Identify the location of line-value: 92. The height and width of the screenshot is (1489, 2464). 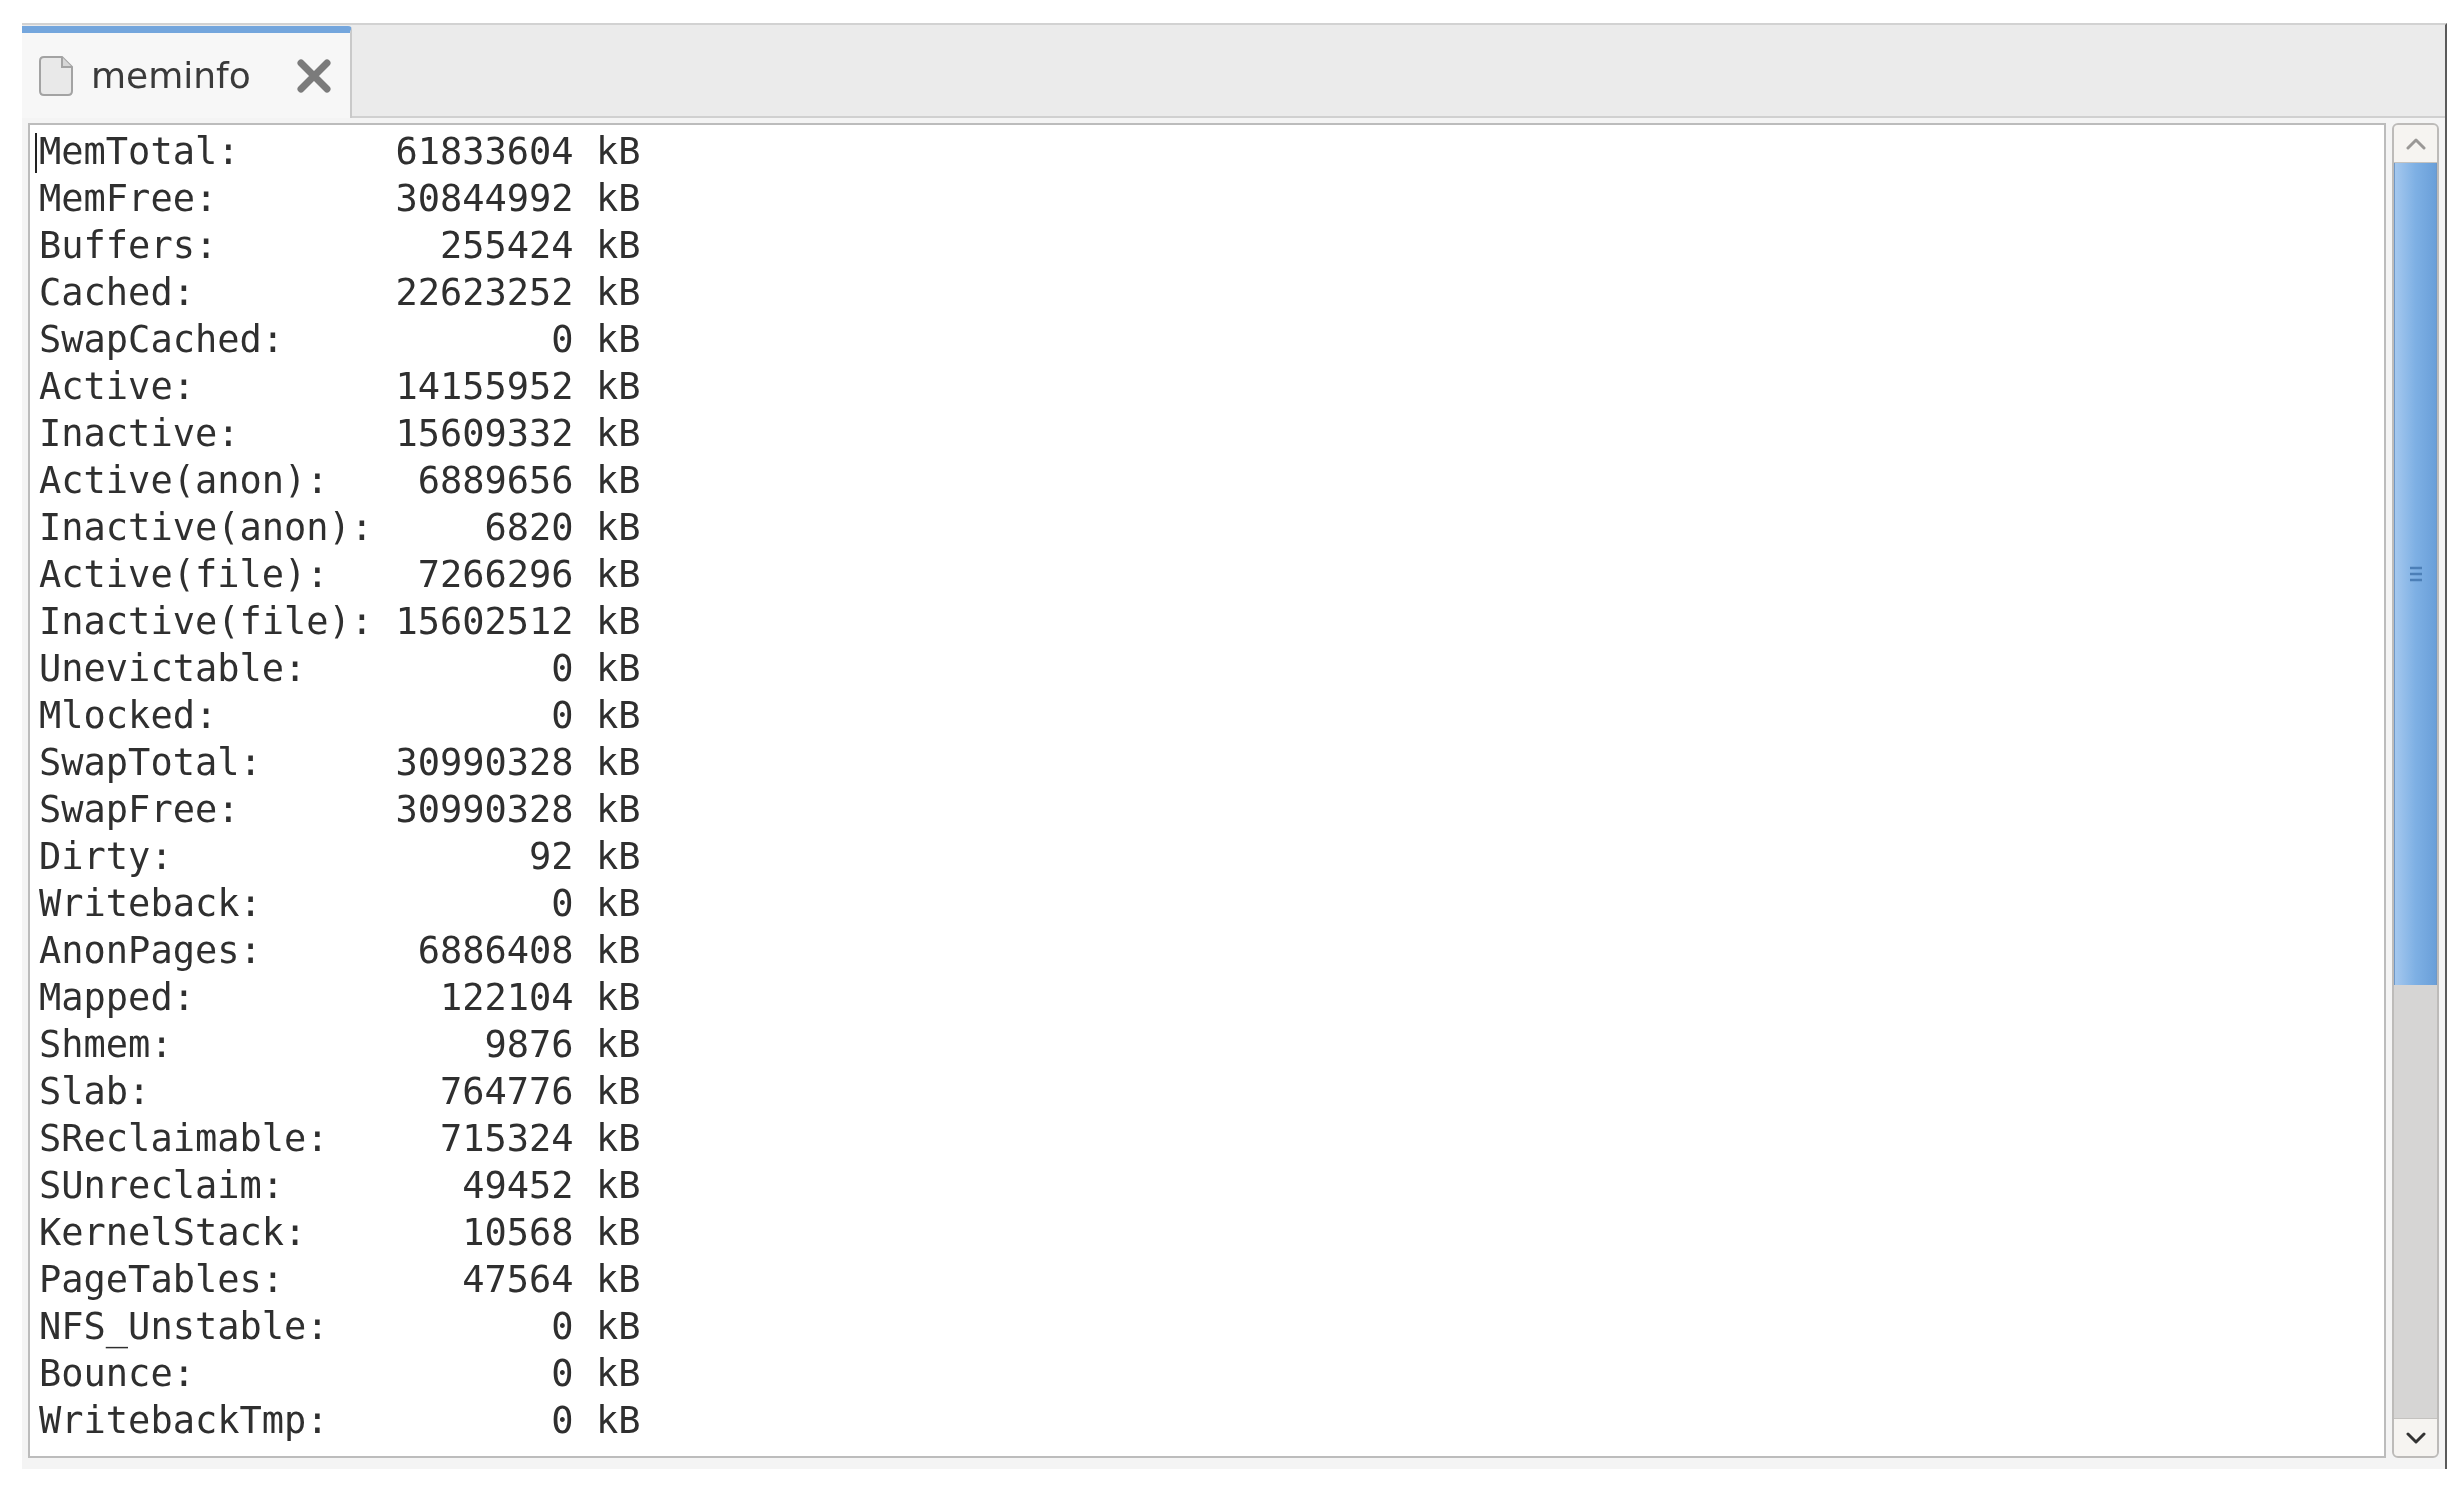
(551, 857).